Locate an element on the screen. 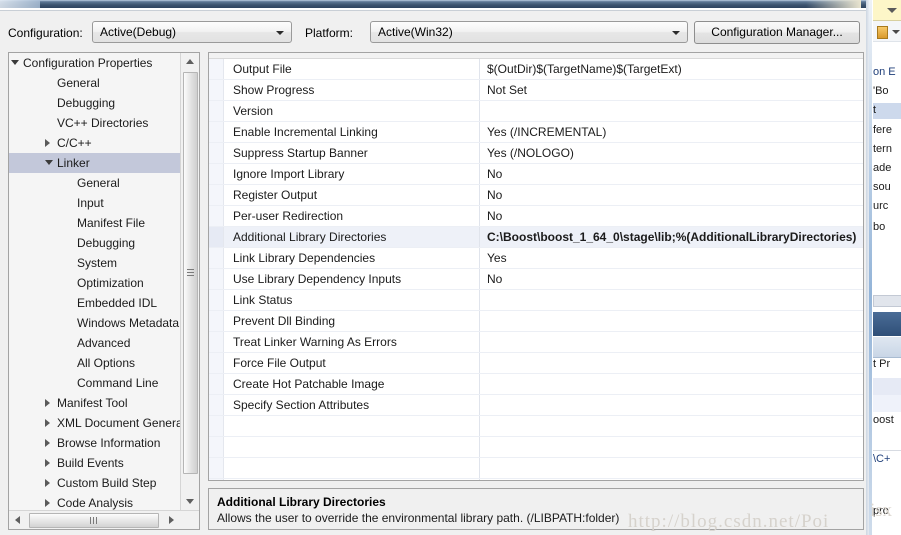 The image size is (901, 535). platform-dropdown: Active(Win32) is located at coordinates (529, 32).